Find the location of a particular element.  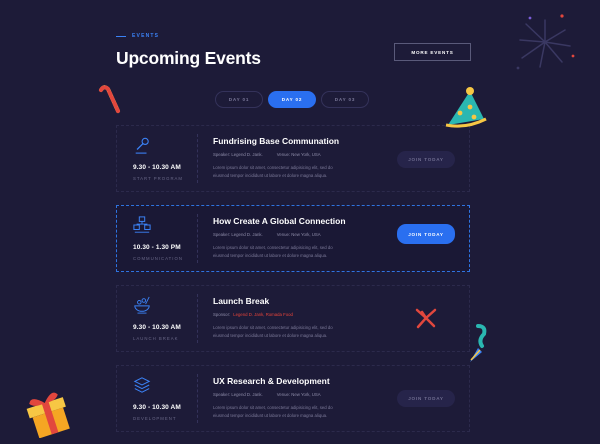

sponsor-name: Legend D. Jank, Romada Food is located at coordinates (263, 314).